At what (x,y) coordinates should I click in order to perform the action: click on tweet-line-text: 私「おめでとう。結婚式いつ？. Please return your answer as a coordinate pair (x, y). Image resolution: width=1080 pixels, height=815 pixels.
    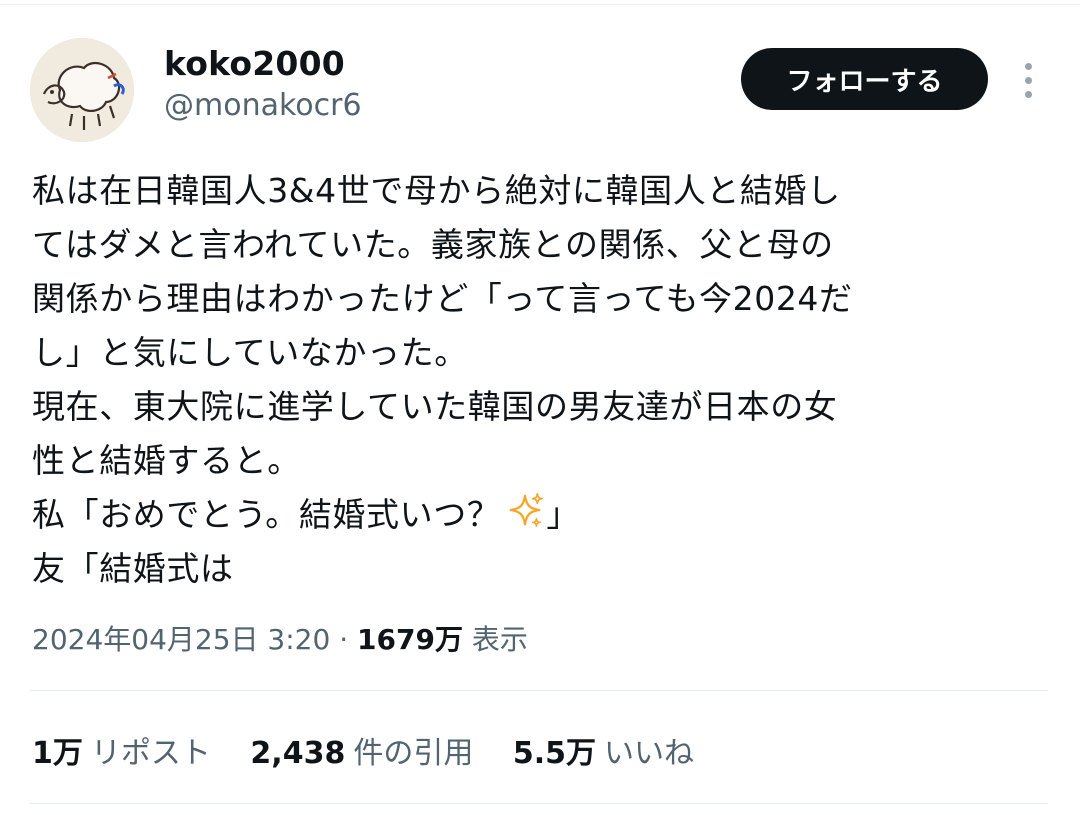
    Looking at the image, I should click on (266, 514).